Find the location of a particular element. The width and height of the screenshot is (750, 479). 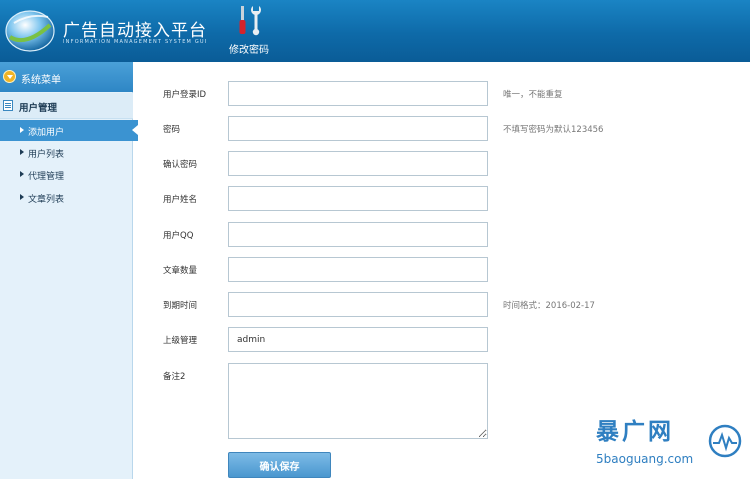

expiry-date-input is located at coordinates (358, 304).